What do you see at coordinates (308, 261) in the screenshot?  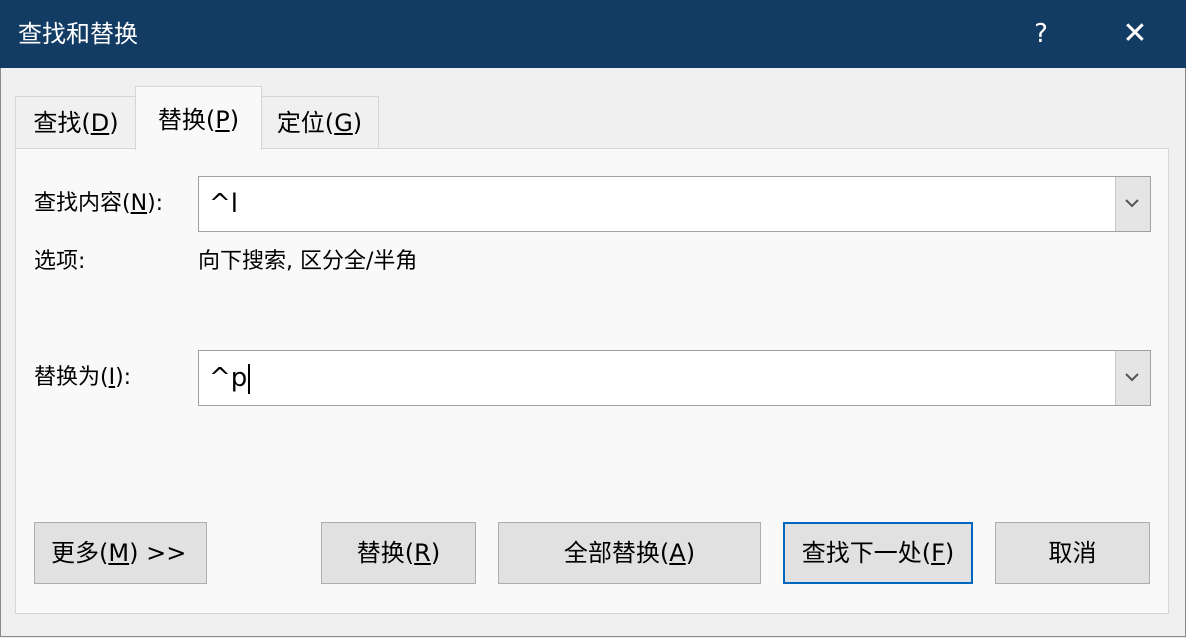 I see `options-value: 向下搜索, 区分全/半角` at bounding box center [308, 261].